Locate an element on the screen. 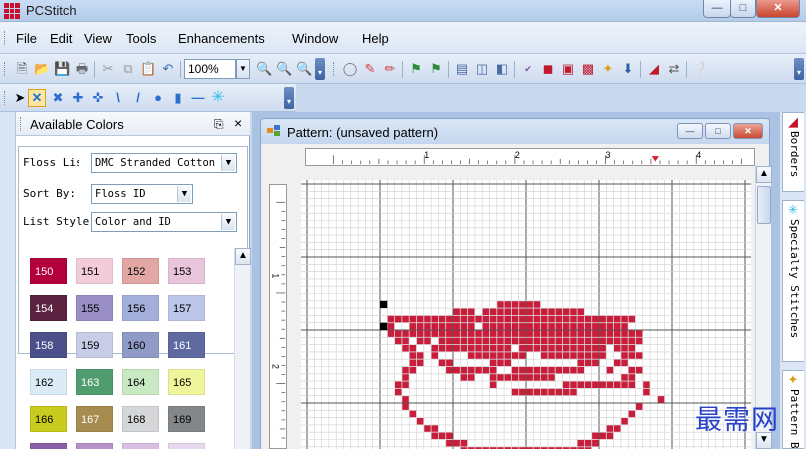  pattern-minimize-button: — is located at coordinates (690, 131).